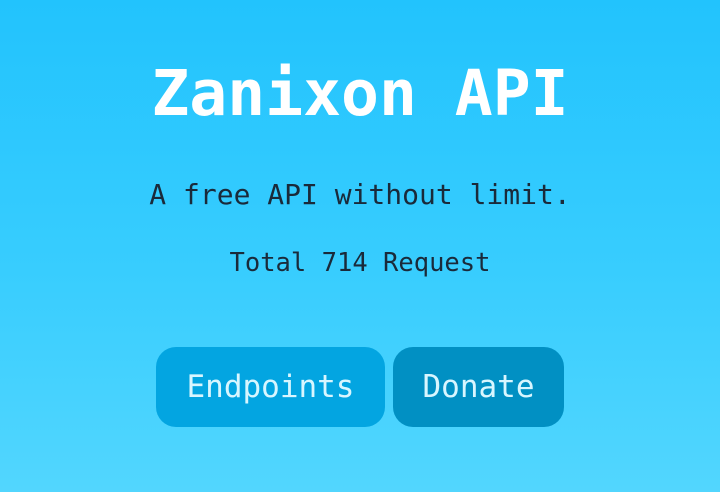  Describe the element at coordinates (360, 93) in the screenshot. I see `page-title: Zanixon API` at that location.